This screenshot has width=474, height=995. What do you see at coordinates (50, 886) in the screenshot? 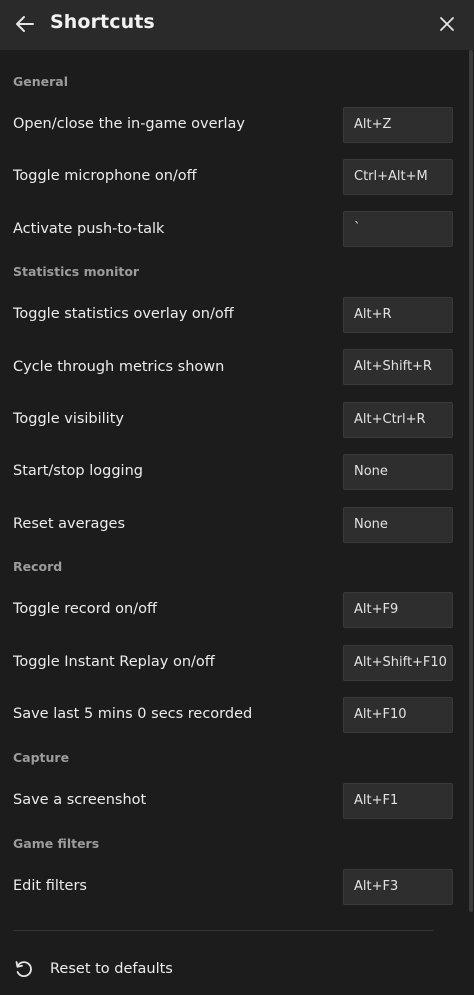
I see `shortcut-label-edit-filters: Edit filters` at bounding box center [50, 886].